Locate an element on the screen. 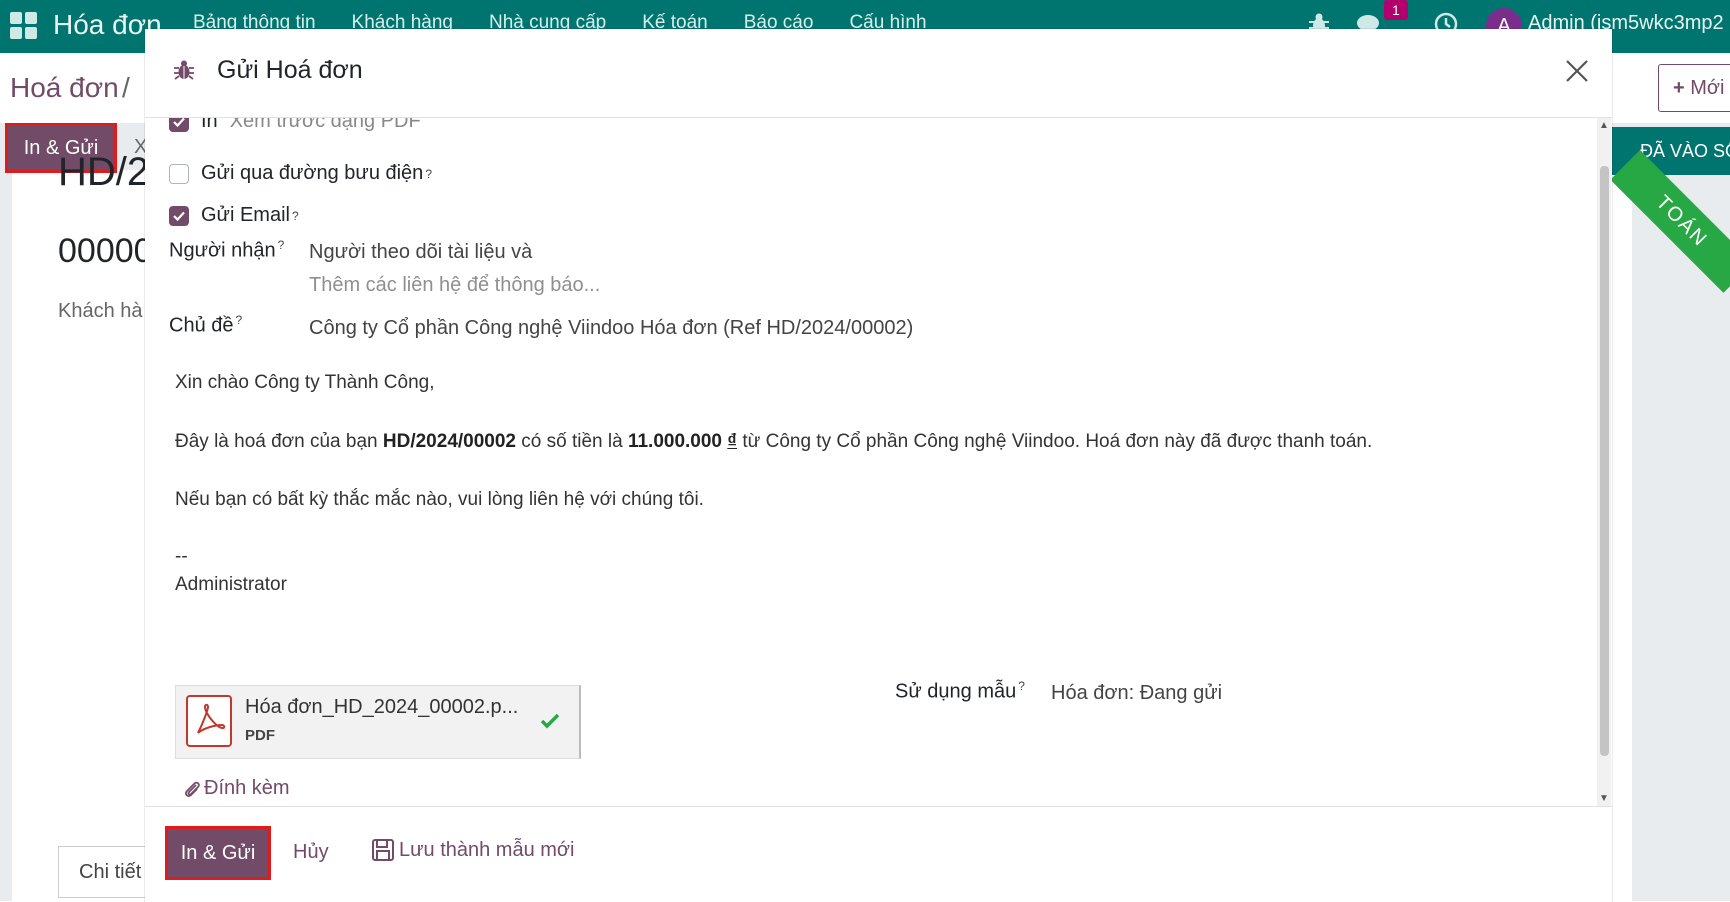  dialog-title: Gửi Hoá đơn is located at coordinates (290, 70).